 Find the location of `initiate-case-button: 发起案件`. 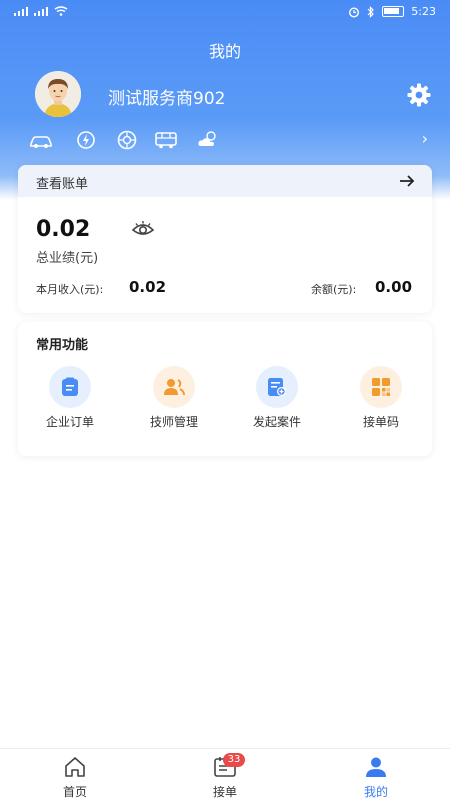

initiate-case-button: 发起案件 is located at coordinates (277, 401).